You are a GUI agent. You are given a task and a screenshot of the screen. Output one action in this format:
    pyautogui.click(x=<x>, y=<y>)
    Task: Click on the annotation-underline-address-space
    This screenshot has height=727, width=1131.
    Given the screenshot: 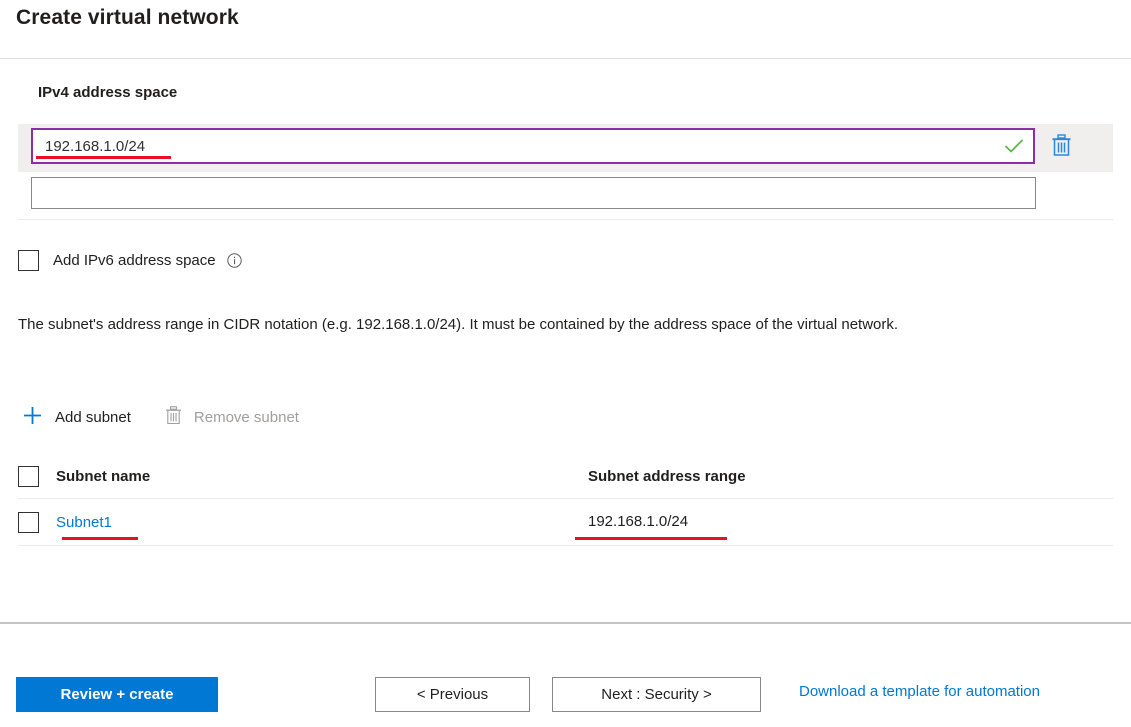 What is the action you would take?
    pyautogui.click(x=103, y=157)
    